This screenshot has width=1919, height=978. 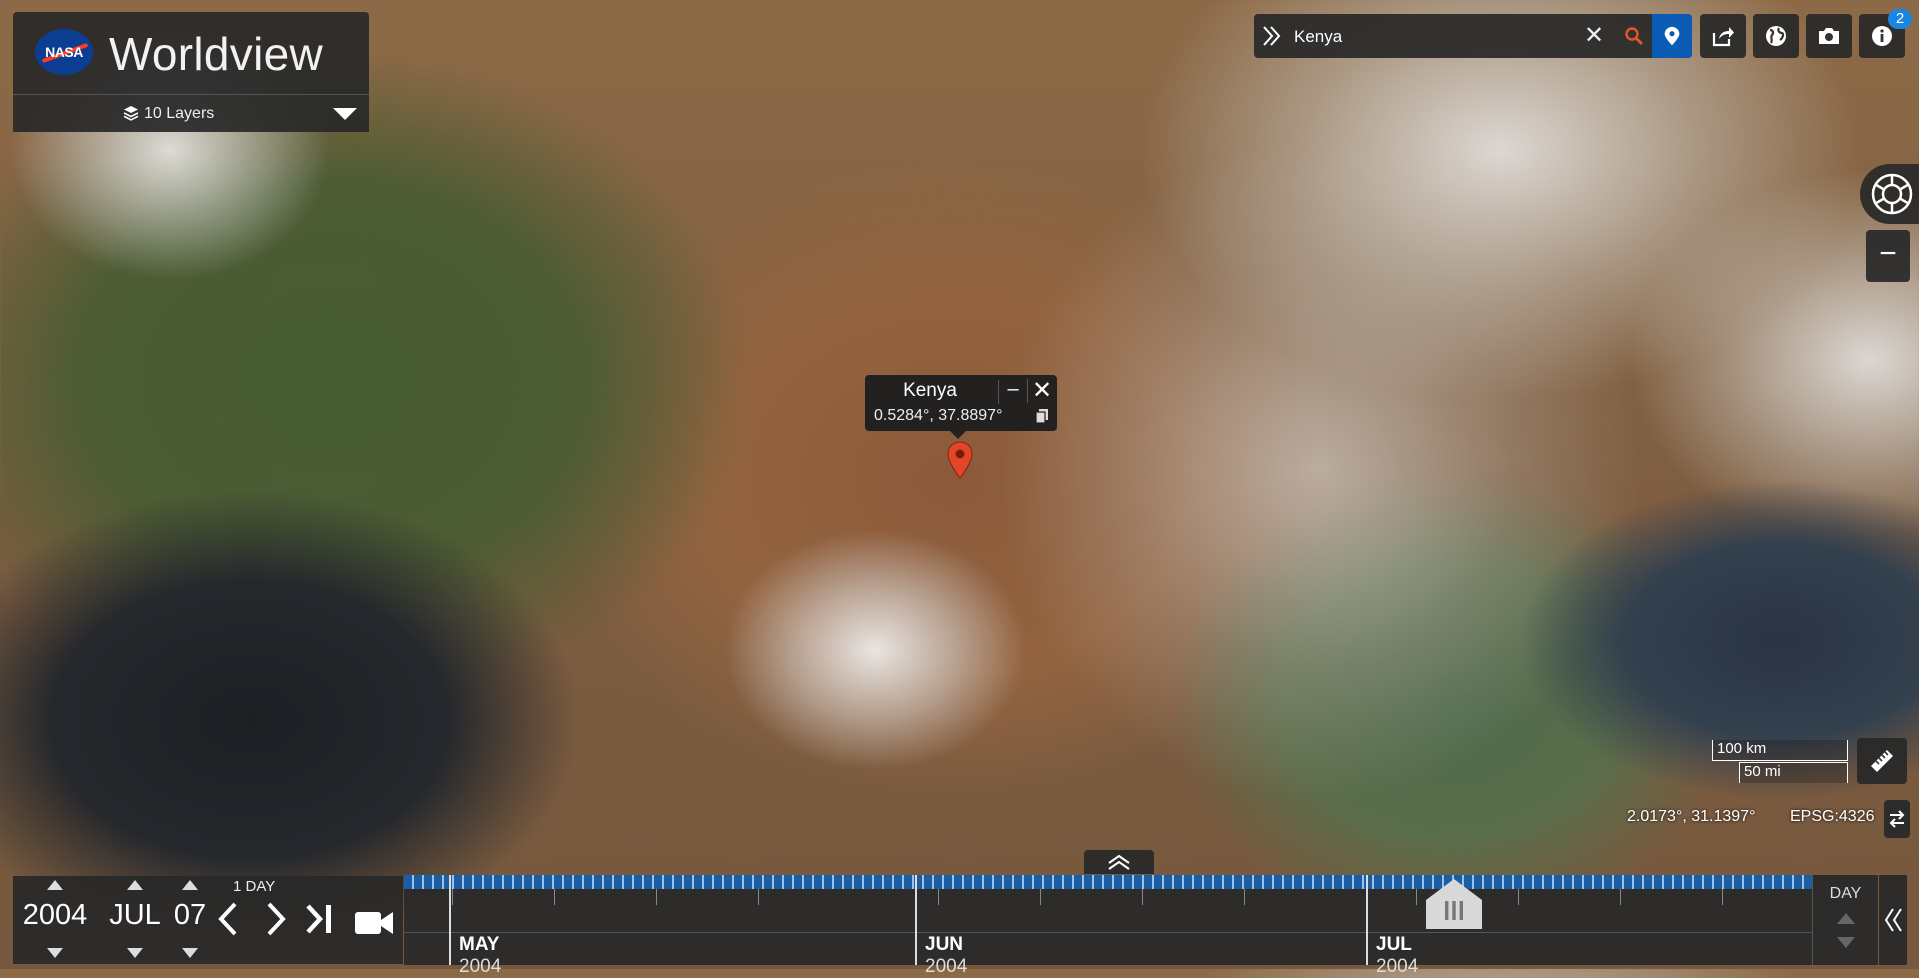 I want to click on compass-icon, so click(x=1892, y=194).